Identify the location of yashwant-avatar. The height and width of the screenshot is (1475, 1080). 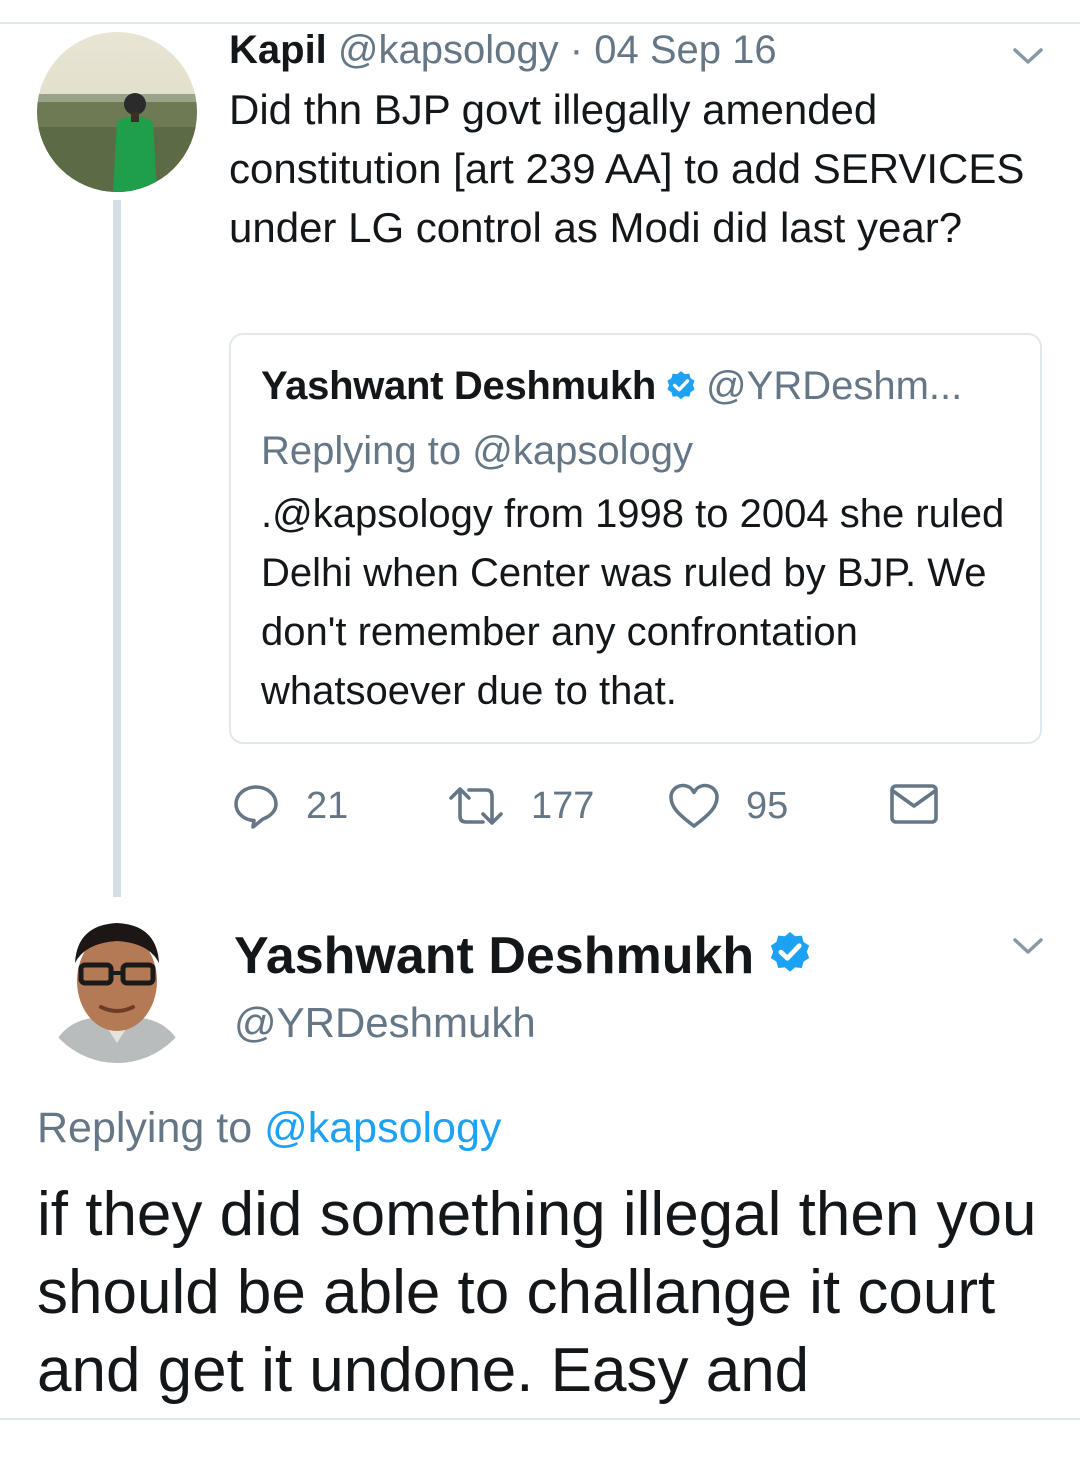
(117, 983).